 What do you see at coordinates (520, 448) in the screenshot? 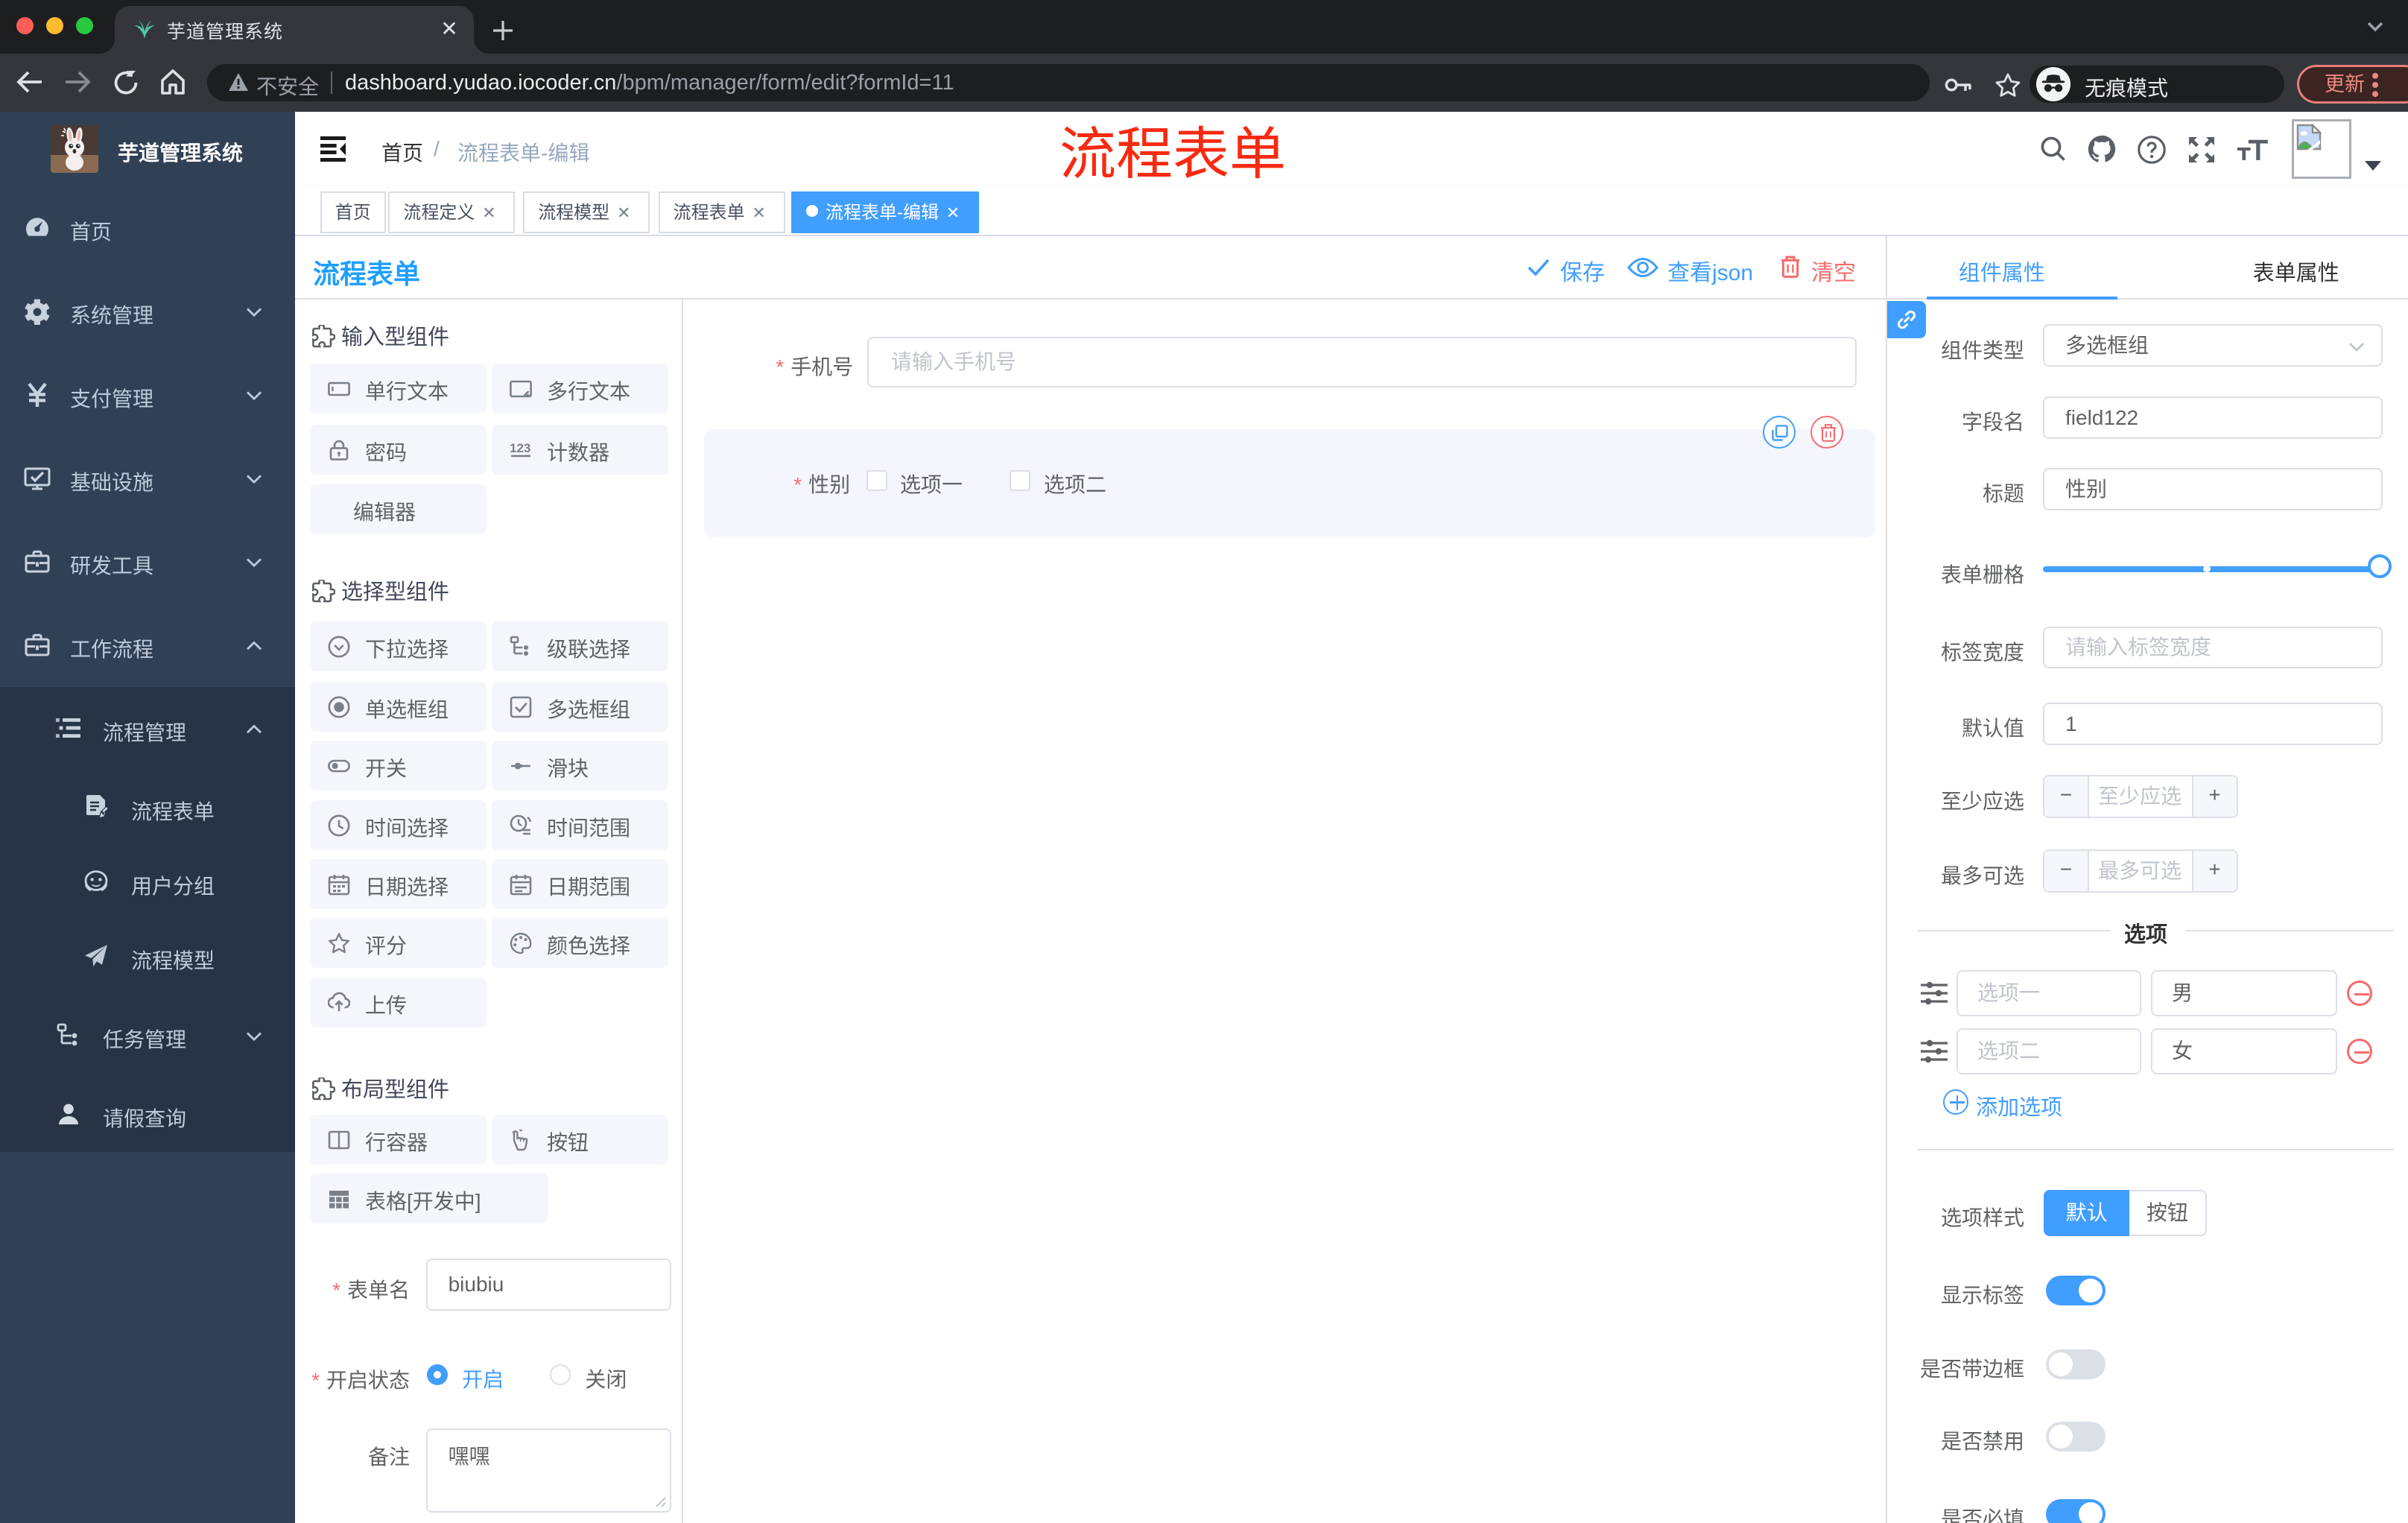
I see `svg-text: 123` at bounding box center [520, 448].